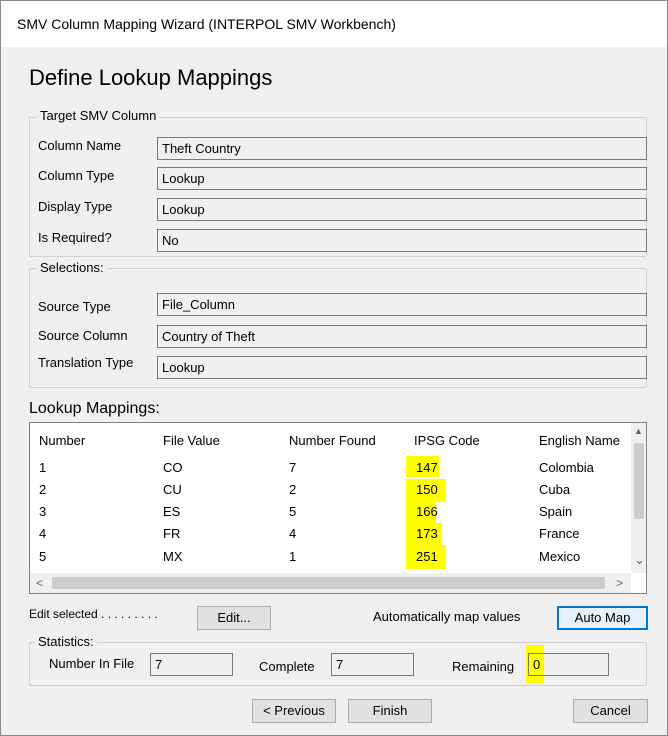 This screenshot has height=736, width=668. What do you see at coordinates (83, 335) in the screenshot?
I see `source-column-label: Source Column` at bounding box center [83, 335].